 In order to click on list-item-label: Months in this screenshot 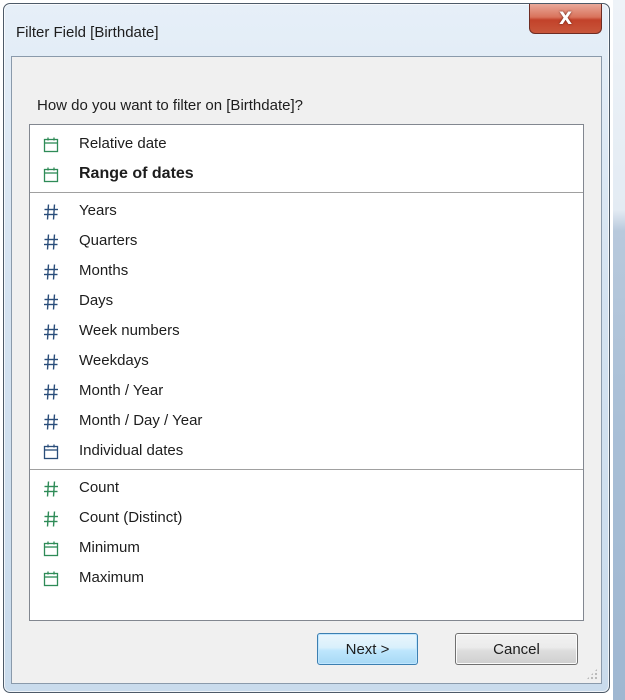, I will do `click(104, 270)`.